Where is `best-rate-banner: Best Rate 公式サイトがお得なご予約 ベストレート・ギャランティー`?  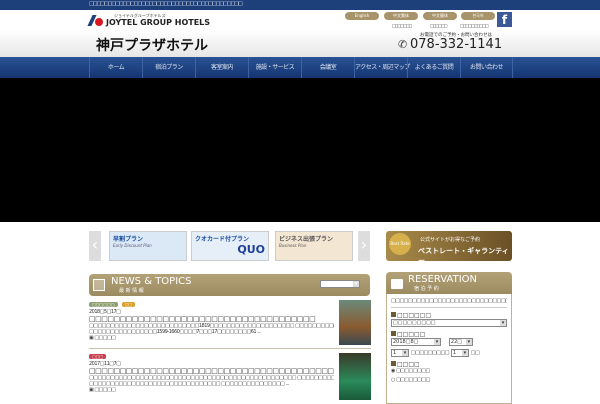
best-rate-banner: Best Rate 公式サイトがお得なご予約 ベストレート・ギャランティー is located at coordinates (449, 248).